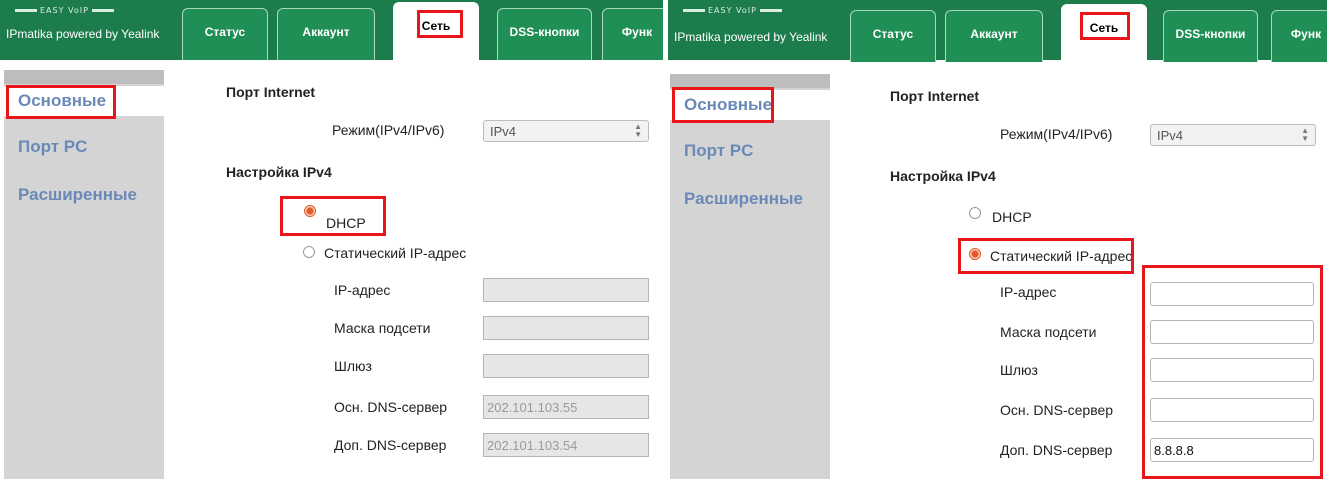  What do you see at coordinates (566, 407) in the screenshot?
I see `primary-dns-field: 202.101.103.55` at bounding box center [566, 407].